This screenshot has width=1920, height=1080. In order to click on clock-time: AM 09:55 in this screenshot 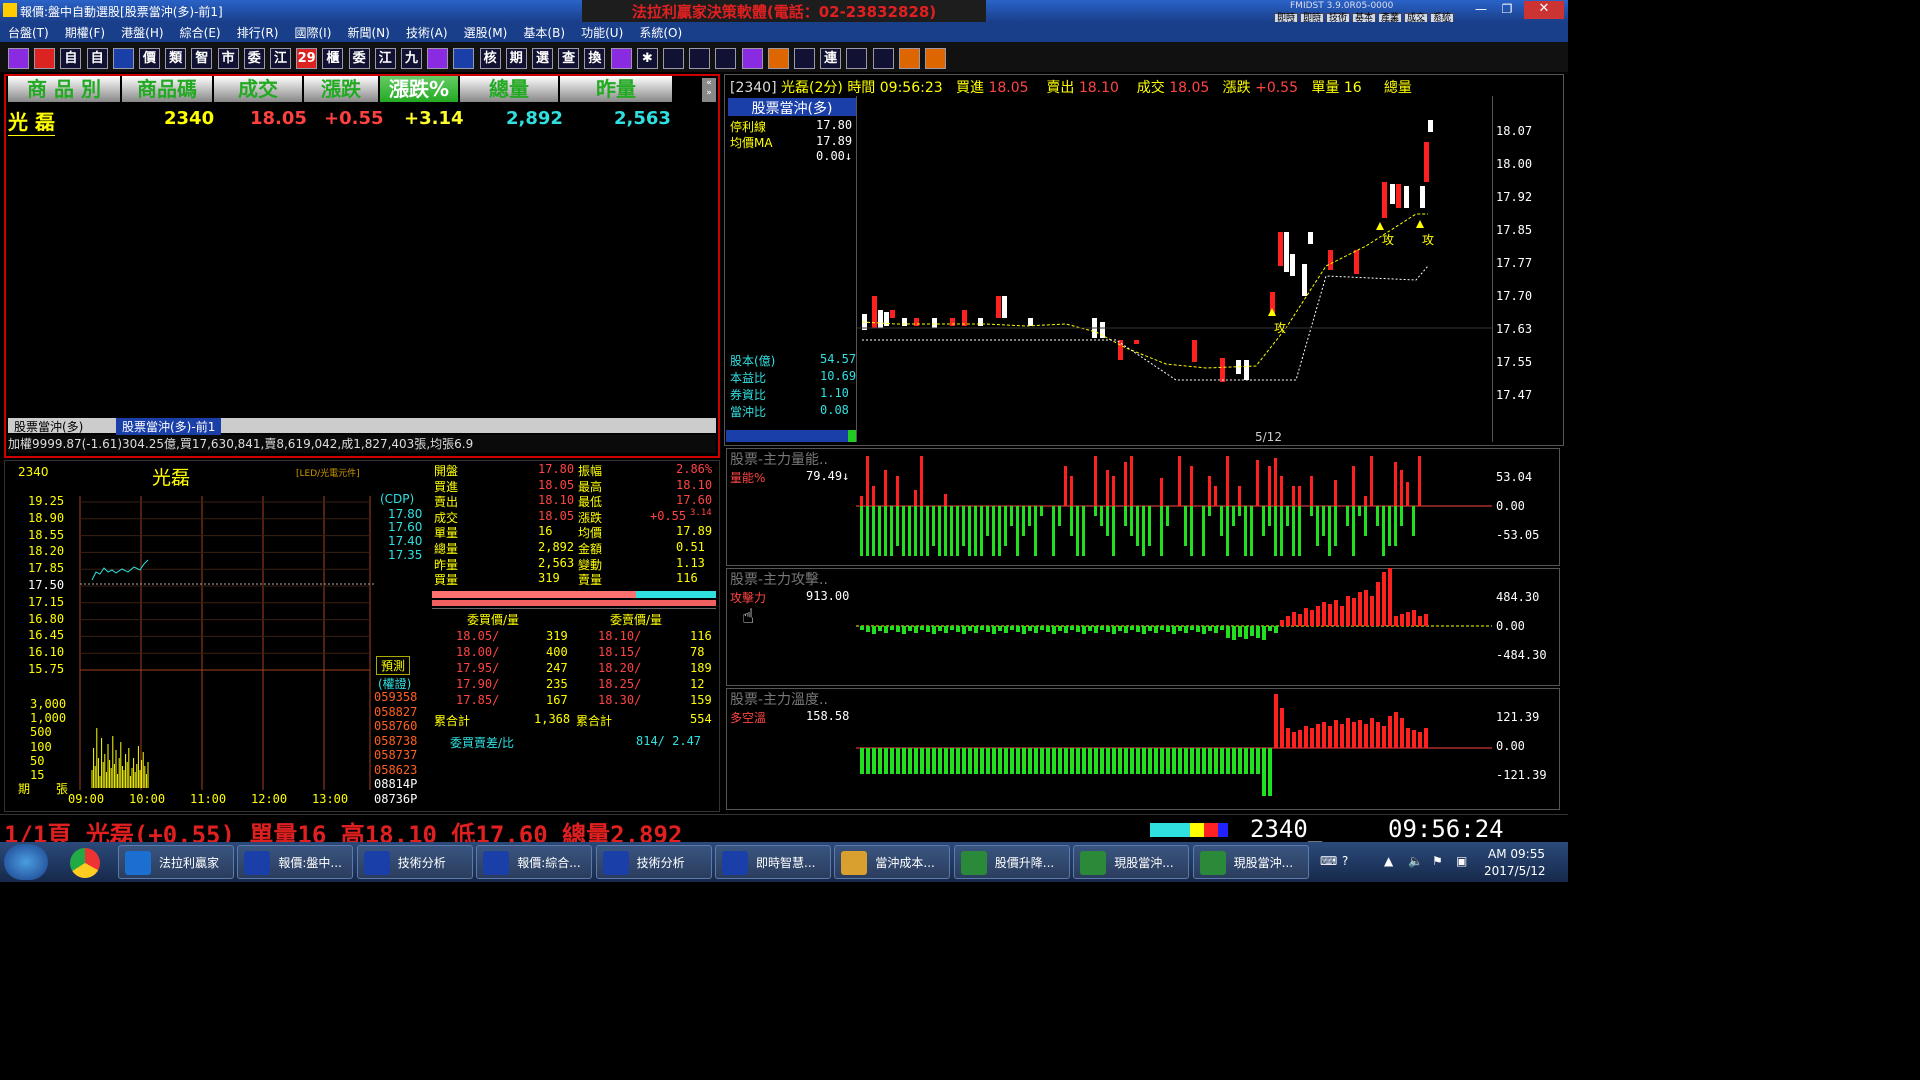, I will do `click(1516, 854)`.